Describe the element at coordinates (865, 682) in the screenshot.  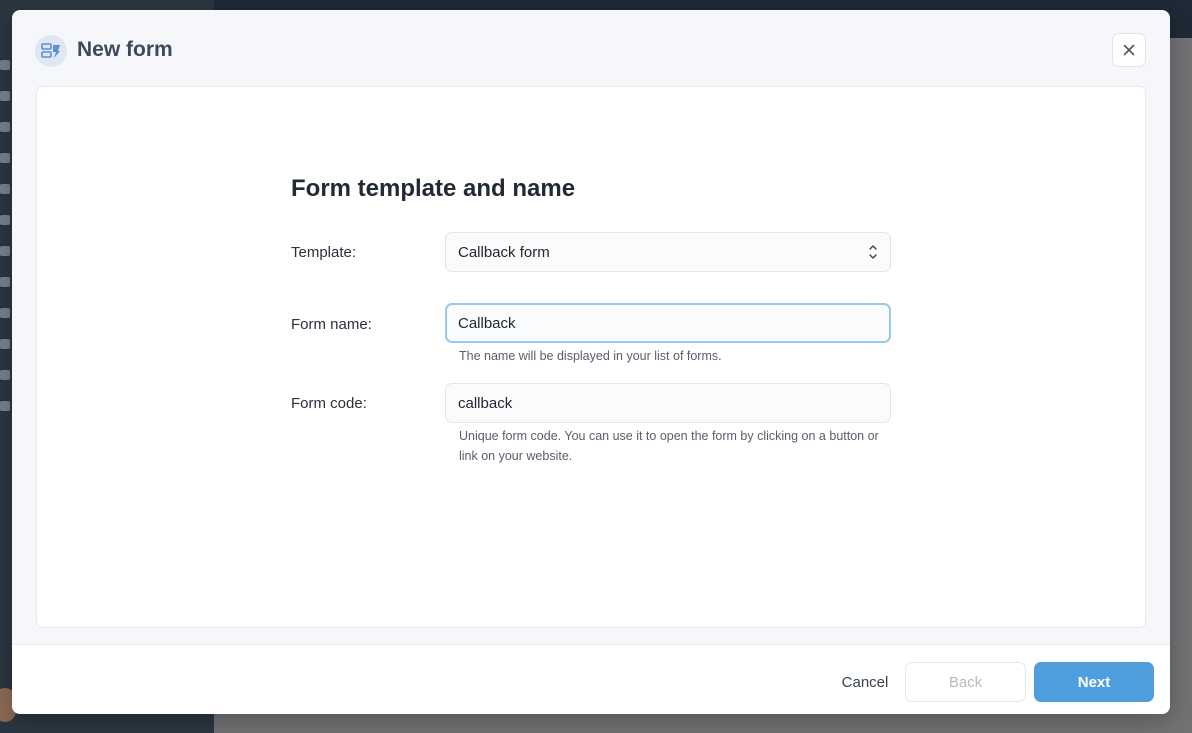
I see `cancel-button: Cancel` at that location.